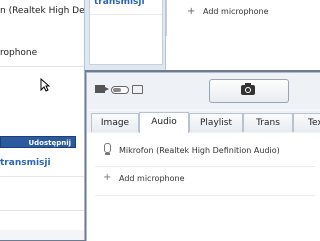  What do you see at coordinates (268, 122) in the screenshot?
I see `tab-trans: Trans` at bounding box center [268, 122].